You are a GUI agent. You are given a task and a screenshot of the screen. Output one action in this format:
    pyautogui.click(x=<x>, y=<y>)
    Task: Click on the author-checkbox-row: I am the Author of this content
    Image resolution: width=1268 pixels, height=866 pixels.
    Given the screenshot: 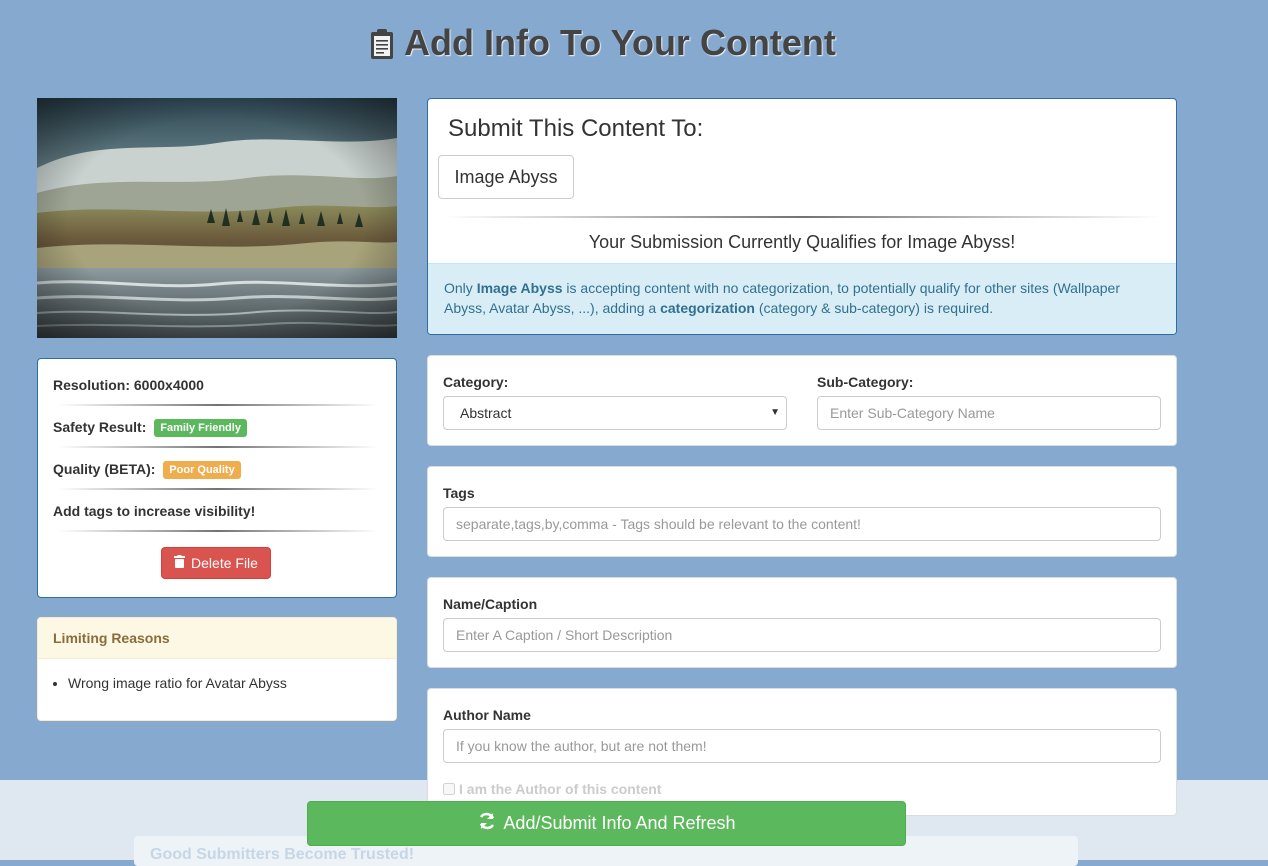 What is the action you would take?
    pyautogui.click(x=552, y=789)
    